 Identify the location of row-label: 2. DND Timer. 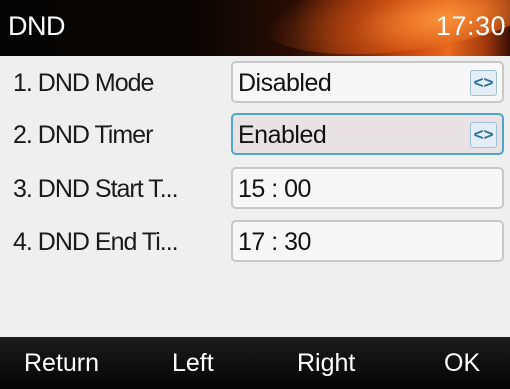
(83, 135).